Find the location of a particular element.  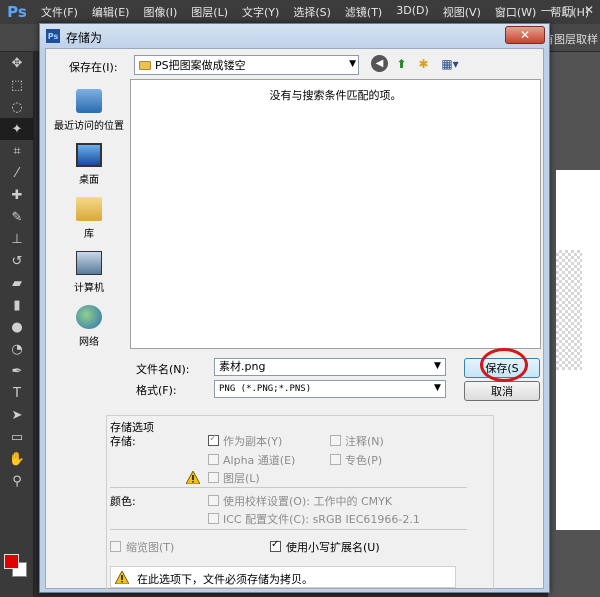

save-in-value: PS把图案做成镂空 is located at coordinates (200, 65).